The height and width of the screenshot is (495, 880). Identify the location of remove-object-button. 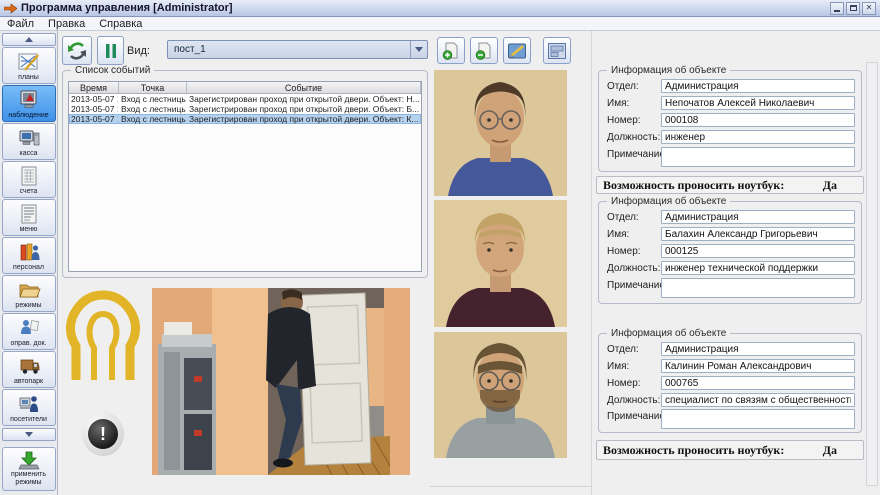
(484, 50).